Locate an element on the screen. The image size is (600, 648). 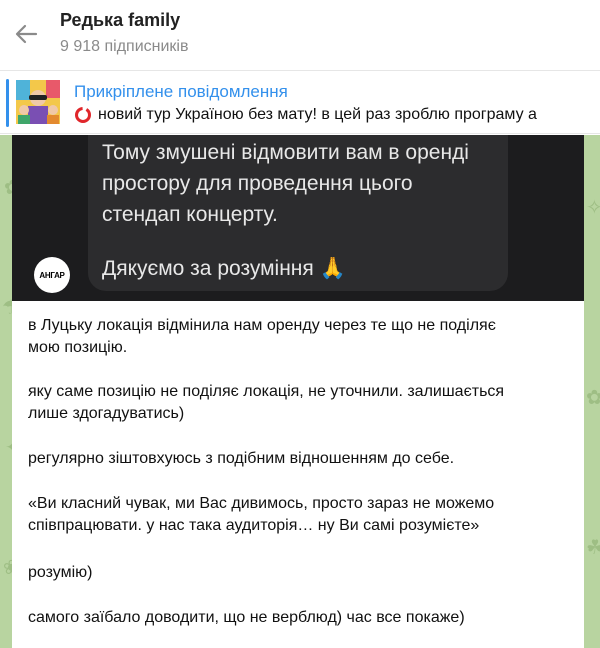
venue-logo: АНГАР is located at coordinates (52, 275).